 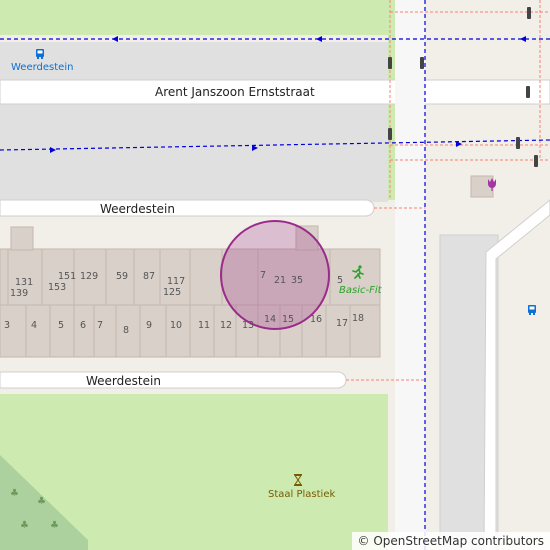 What do you see at coordinates (342, 323) in the screenshot?
I see `house-number: 17` at bounding box center [342, 323].